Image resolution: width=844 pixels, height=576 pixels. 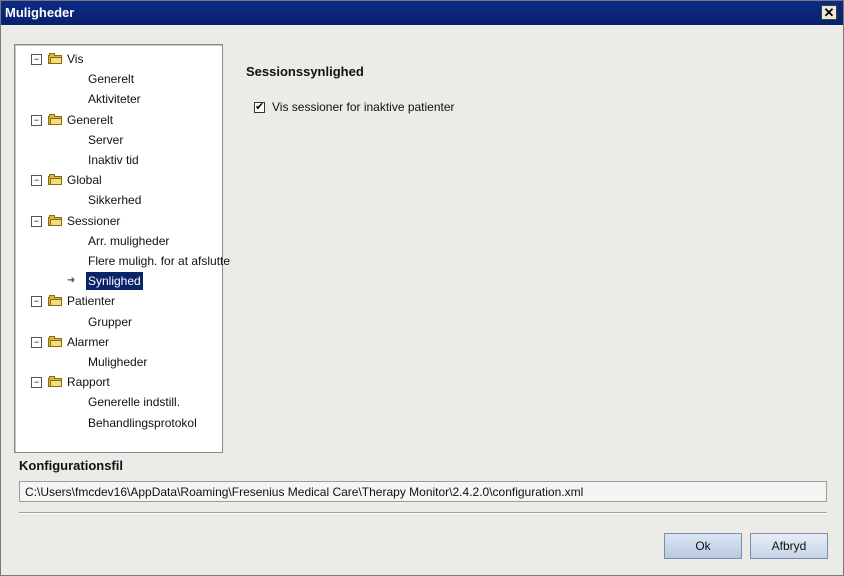 I want to click on tree-group-label: Sessioner, so click(x=93, y=221).